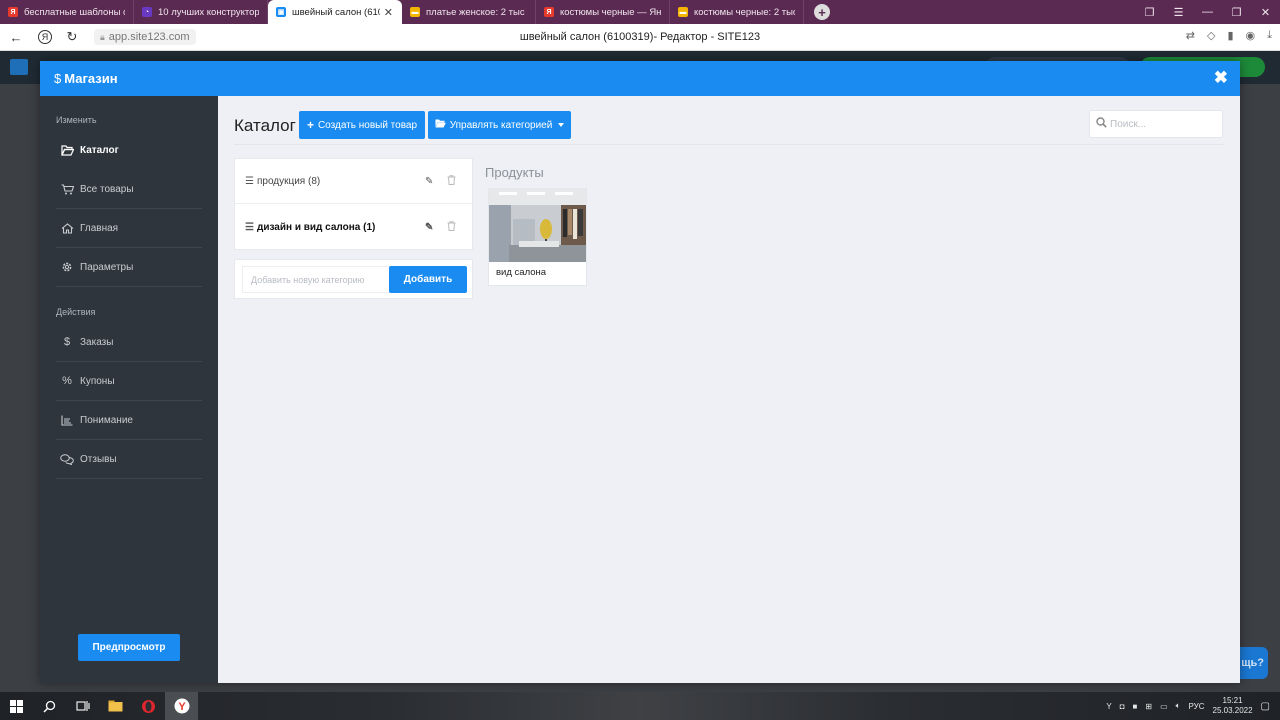 The height and width of the screenshot is (720, 1280). What do you see at coordinates (729, 144) in the screenshot?
I see `header-divider` at bounding box center [729, 144].